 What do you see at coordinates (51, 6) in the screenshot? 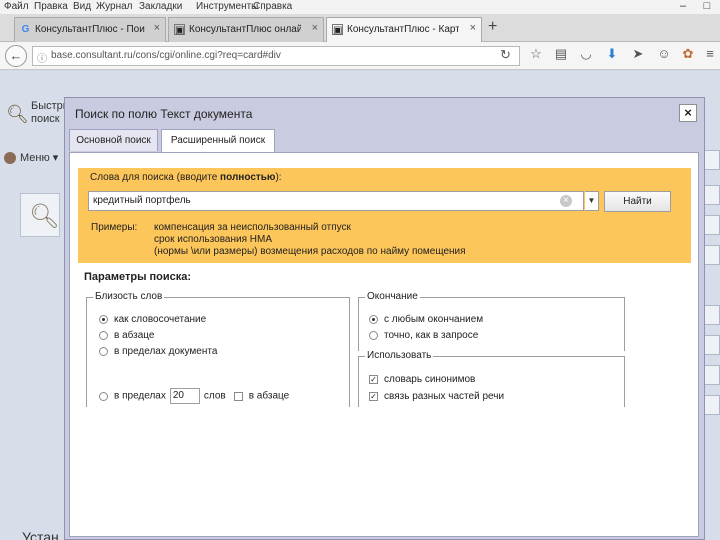
I see `menu-edit: Правка` at bounding box center [51, 6].